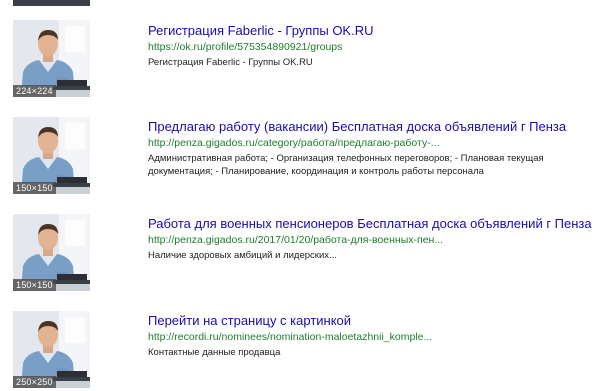 This screenshot has height=391, width=614. I want to click on result-snippet: Контактные данные продавца, so click(214, 352).